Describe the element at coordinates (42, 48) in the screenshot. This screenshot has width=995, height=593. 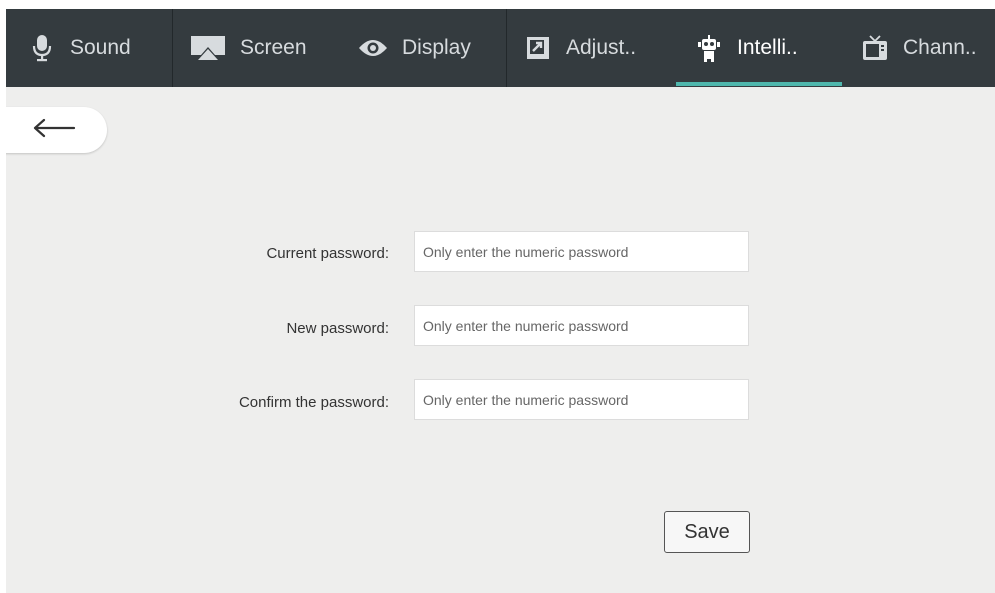
I see `microphone-icon` at that location.